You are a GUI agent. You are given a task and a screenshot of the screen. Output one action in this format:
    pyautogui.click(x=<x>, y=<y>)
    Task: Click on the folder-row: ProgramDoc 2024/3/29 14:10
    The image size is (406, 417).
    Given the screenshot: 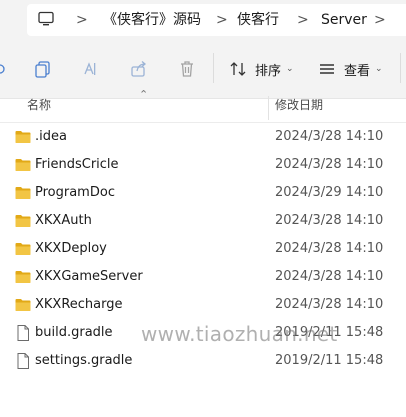 What is the action you would take?
    pyautogui.click(x=203, y=193)
    